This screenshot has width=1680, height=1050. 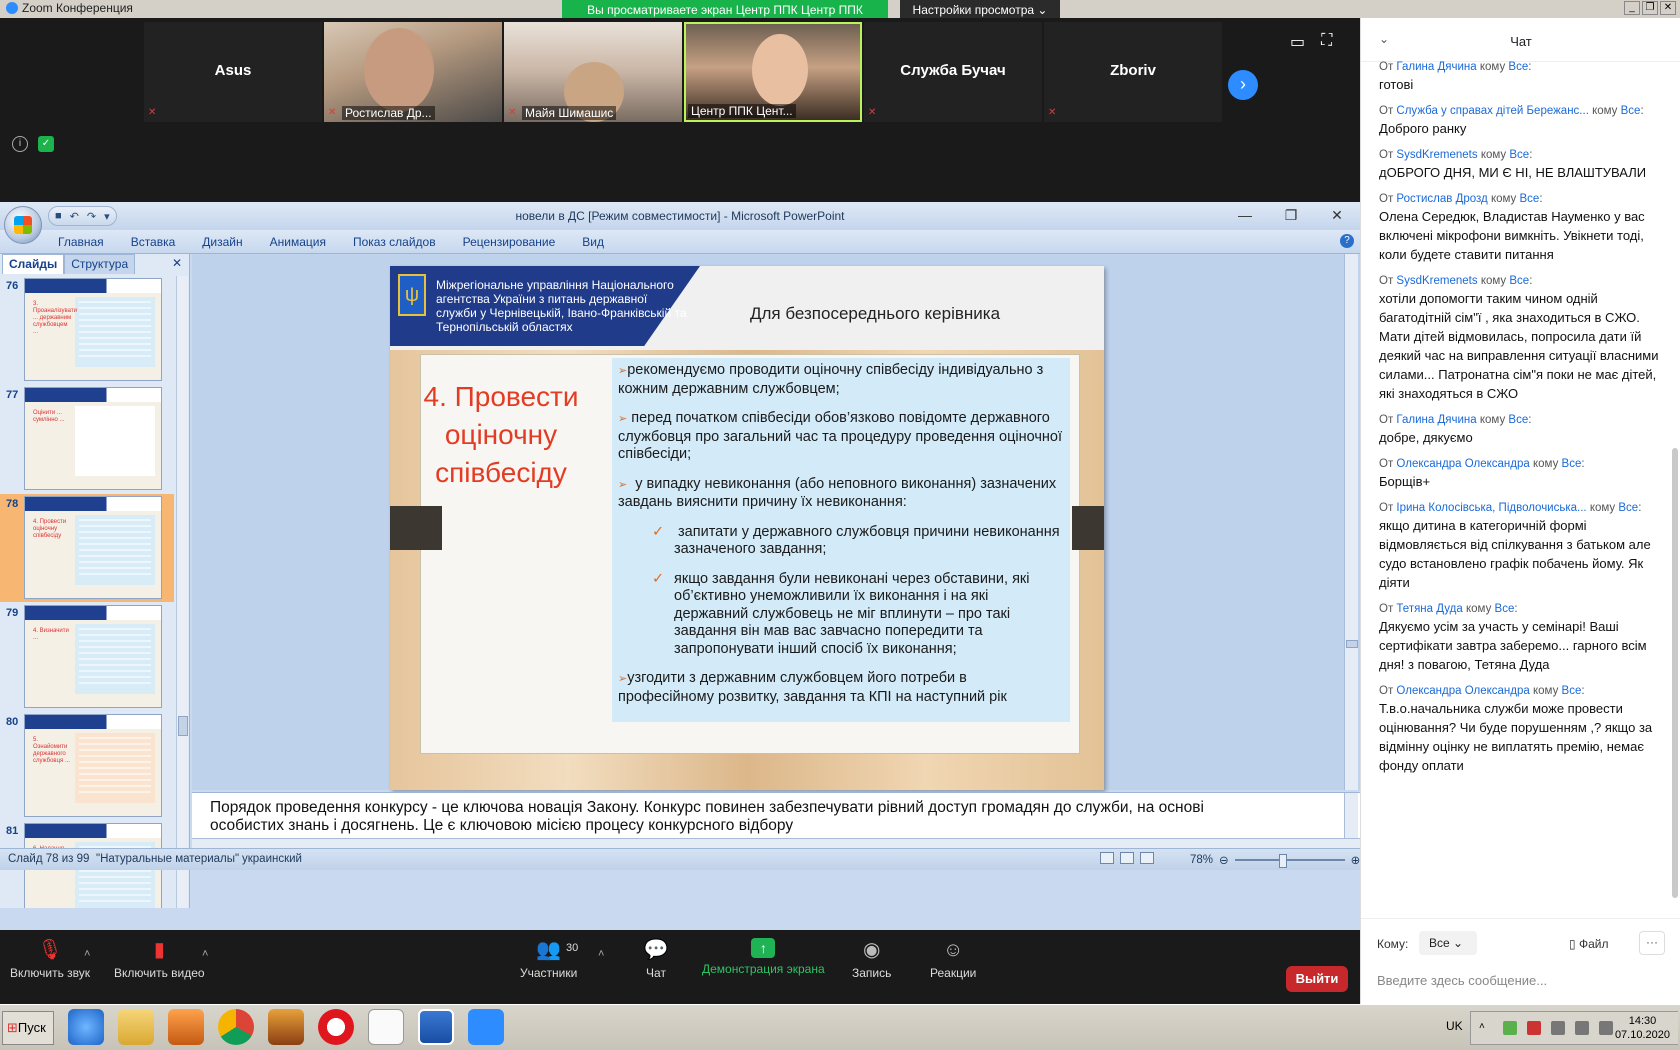 What do you see at coordinates (86, 1027) in the screenshot?
I see `internet-explorer-icon` at bounding box center [86, 1027].